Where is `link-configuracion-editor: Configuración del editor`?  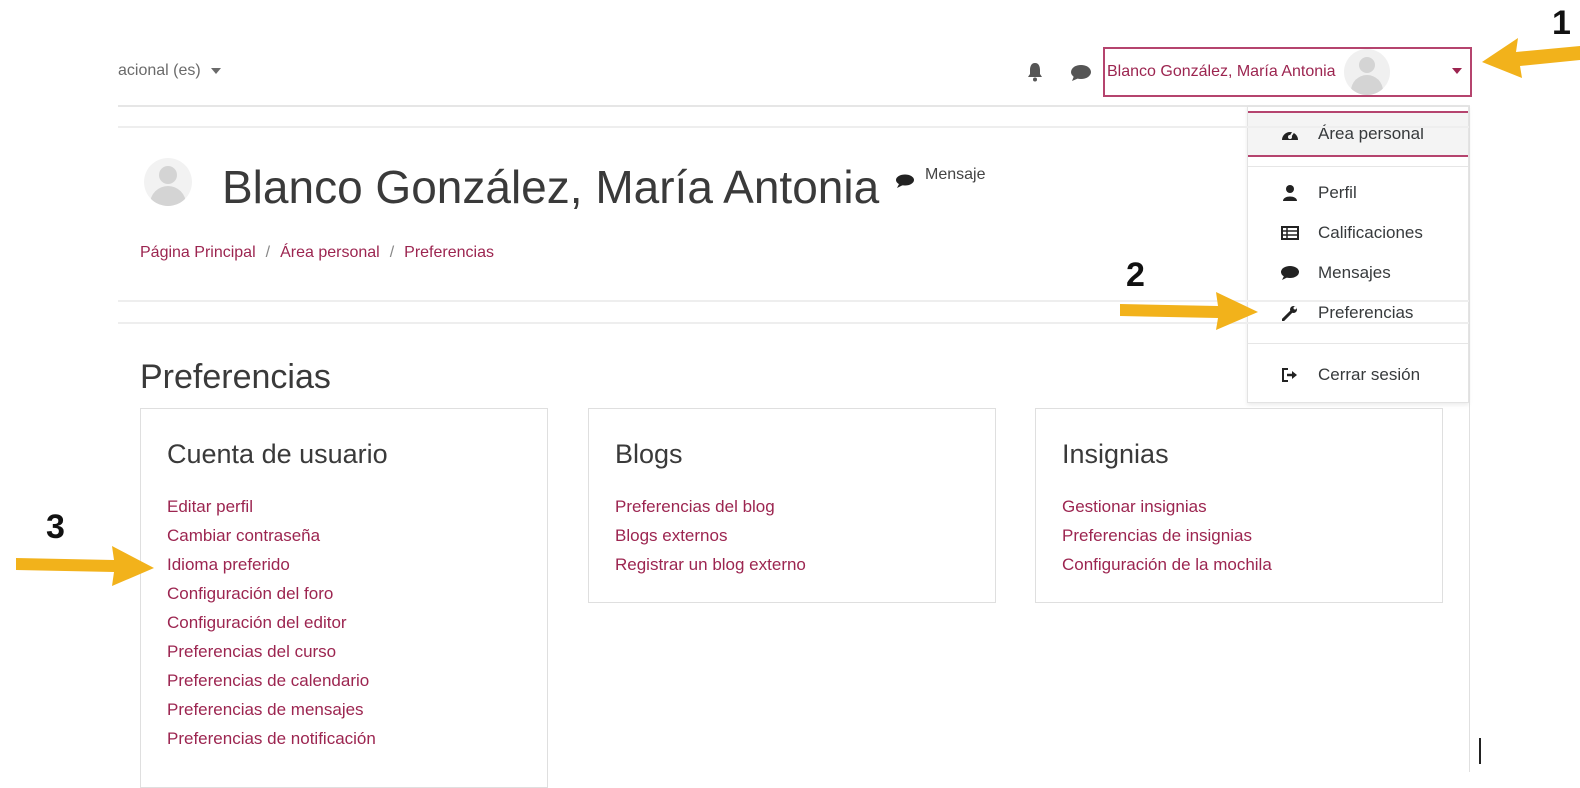
link-configuracion-editor: Configuración del editor is located at coordinates (344, 622).